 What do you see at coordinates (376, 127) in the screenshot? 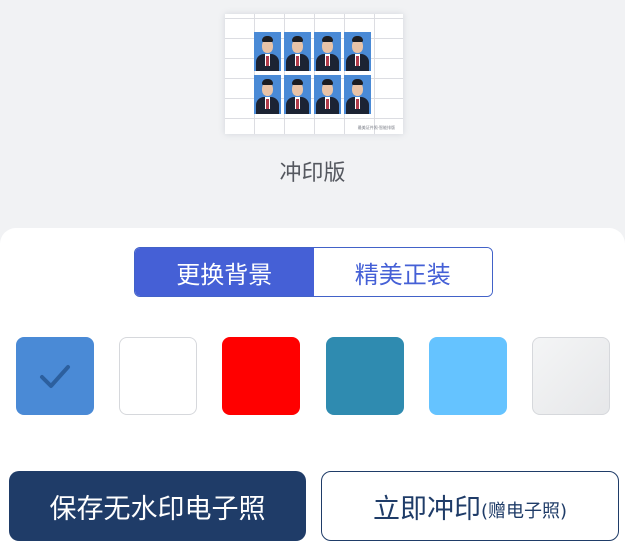
I see `sheet-caption: 最美证件照·智能排版` at bounding box center [376, 127].